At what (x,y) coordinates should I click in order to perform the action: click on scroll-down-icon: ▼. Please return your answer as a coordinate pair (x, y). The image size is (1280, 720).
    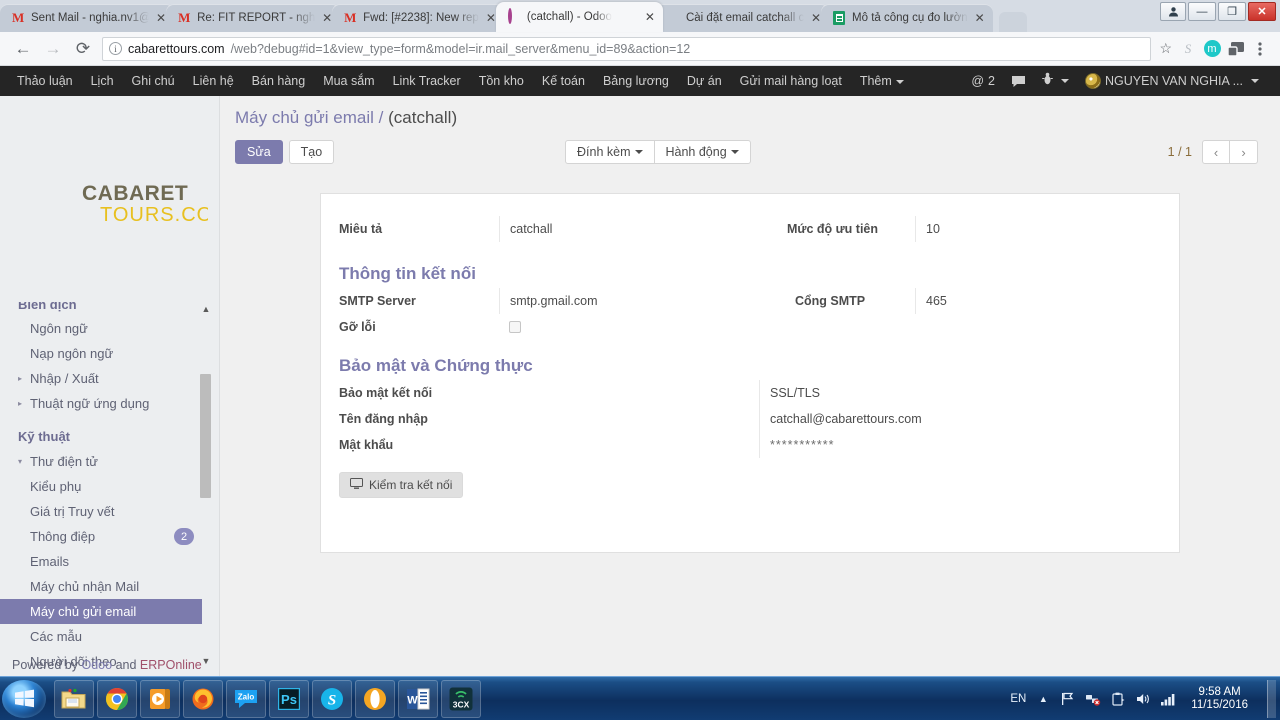
    Looking at the image, I should click on (206, 661).